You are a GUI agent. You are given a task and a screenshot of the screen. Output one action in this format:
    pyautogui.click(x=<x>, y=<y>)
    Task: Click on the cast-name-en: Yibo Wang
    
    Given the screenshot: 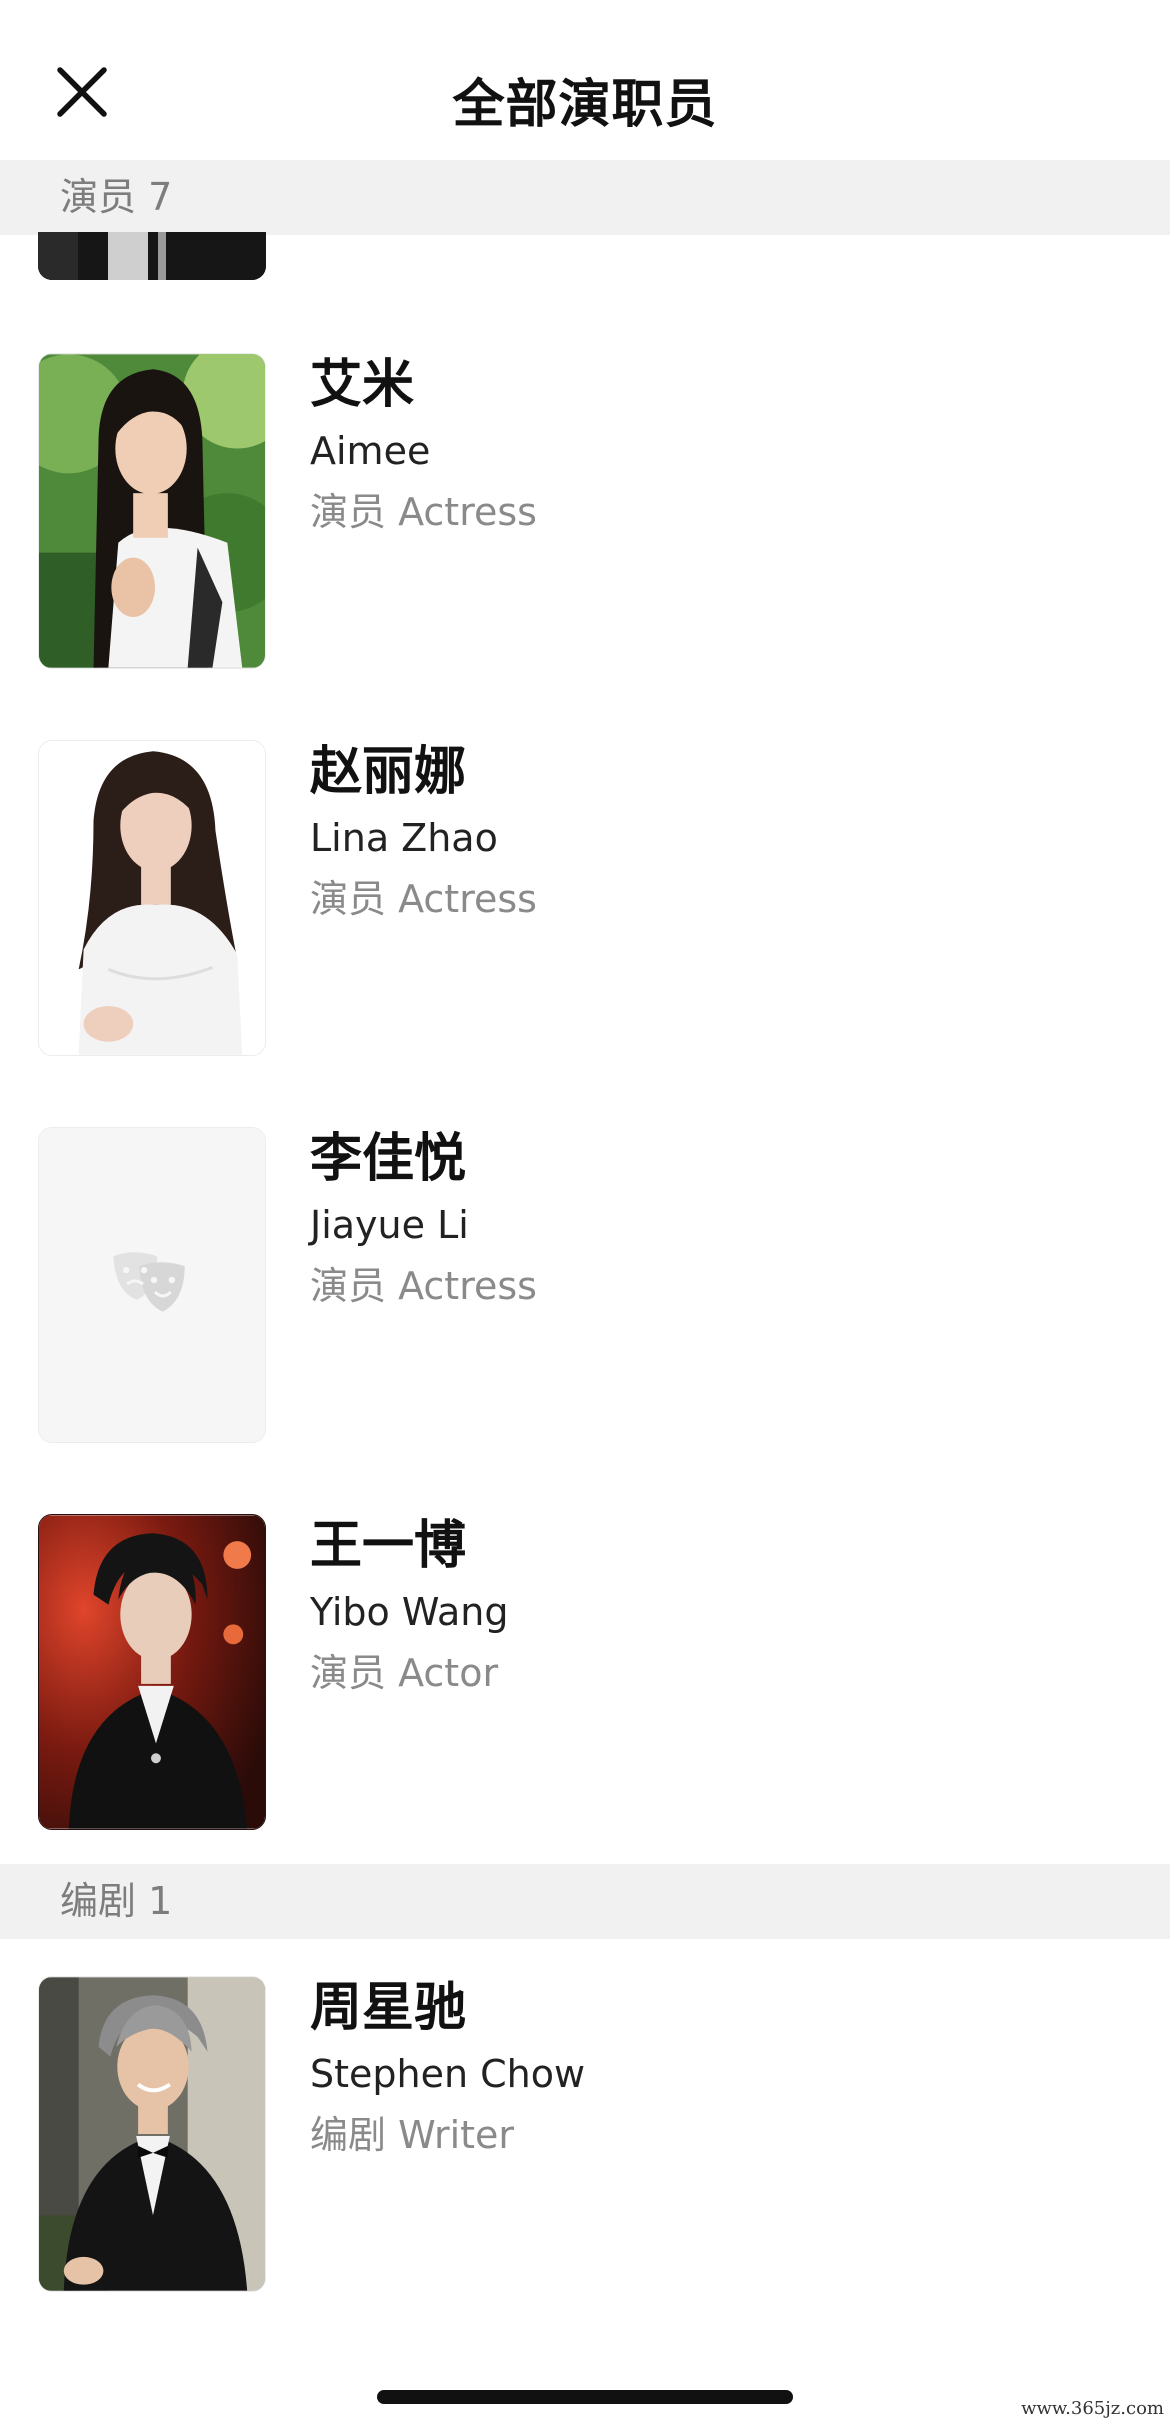 What is the action you would take?
    pyautogui.click(x=409, y=1612)
    